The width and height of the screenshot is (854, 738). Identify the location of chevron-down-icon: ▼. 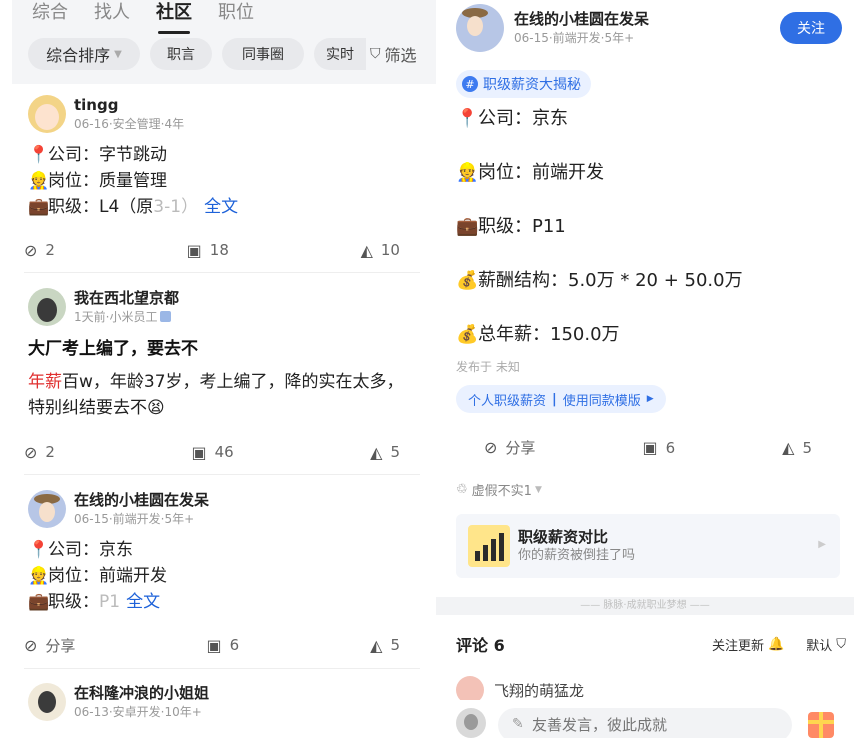
(118, 54).